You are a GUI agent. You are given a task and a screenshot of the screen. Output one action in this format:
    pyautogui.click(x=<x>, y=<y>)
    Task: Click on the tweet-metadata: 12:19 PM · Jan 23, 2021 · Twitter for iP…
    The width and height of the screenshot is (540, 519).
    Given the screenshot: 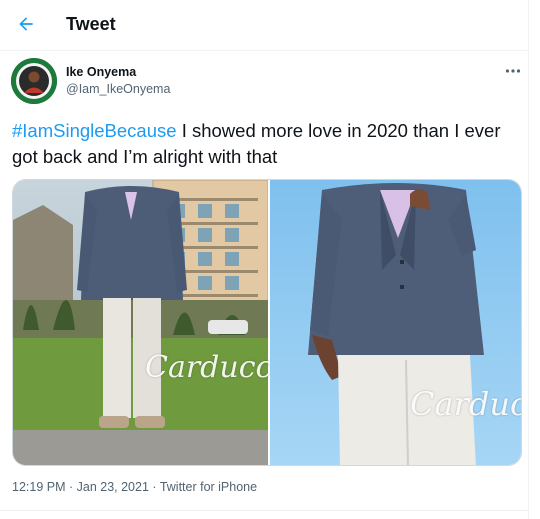 What is the action you would take?
    pyautogui.click(x=134, y=487)
    